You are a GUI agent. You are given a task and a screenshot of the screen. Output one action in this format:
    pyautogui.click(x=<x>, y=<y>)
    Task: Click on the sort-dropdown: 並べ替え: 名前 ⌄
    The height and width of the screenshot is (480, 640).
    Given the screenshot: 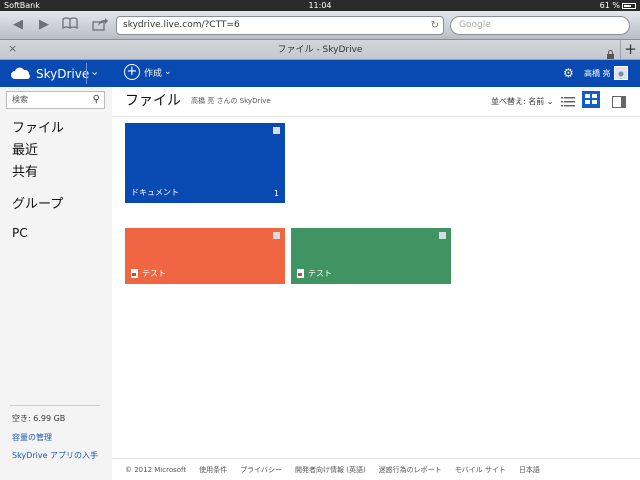 What is the action you would take?
    pyautogui.click(x=522, y=101)
    